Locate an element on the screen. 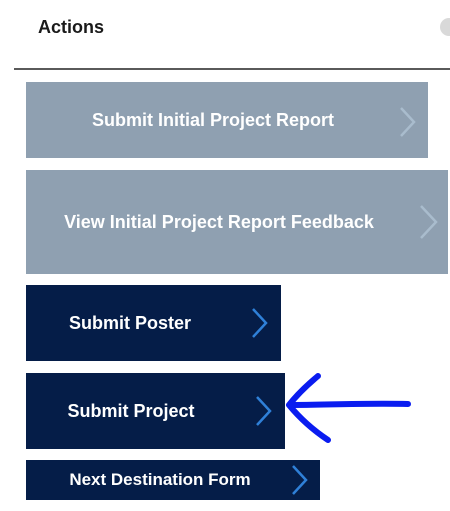  submit-poster-button: Submit Poster is located at coordinates (153, 323).